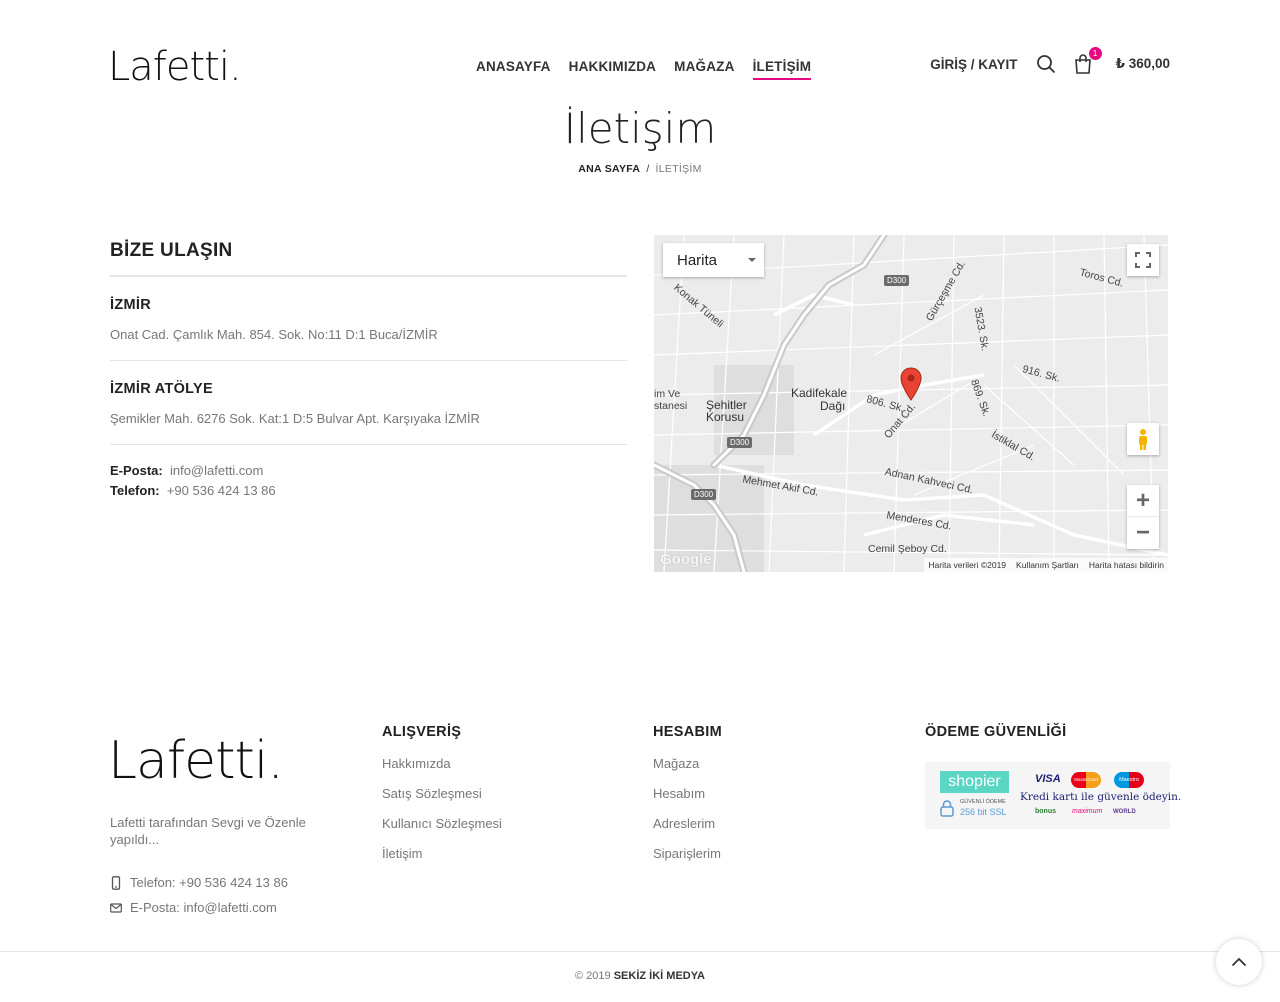  I want to click on breadcrumb: ANA SAYFA / İLETİŞİM, so click(640, 169).